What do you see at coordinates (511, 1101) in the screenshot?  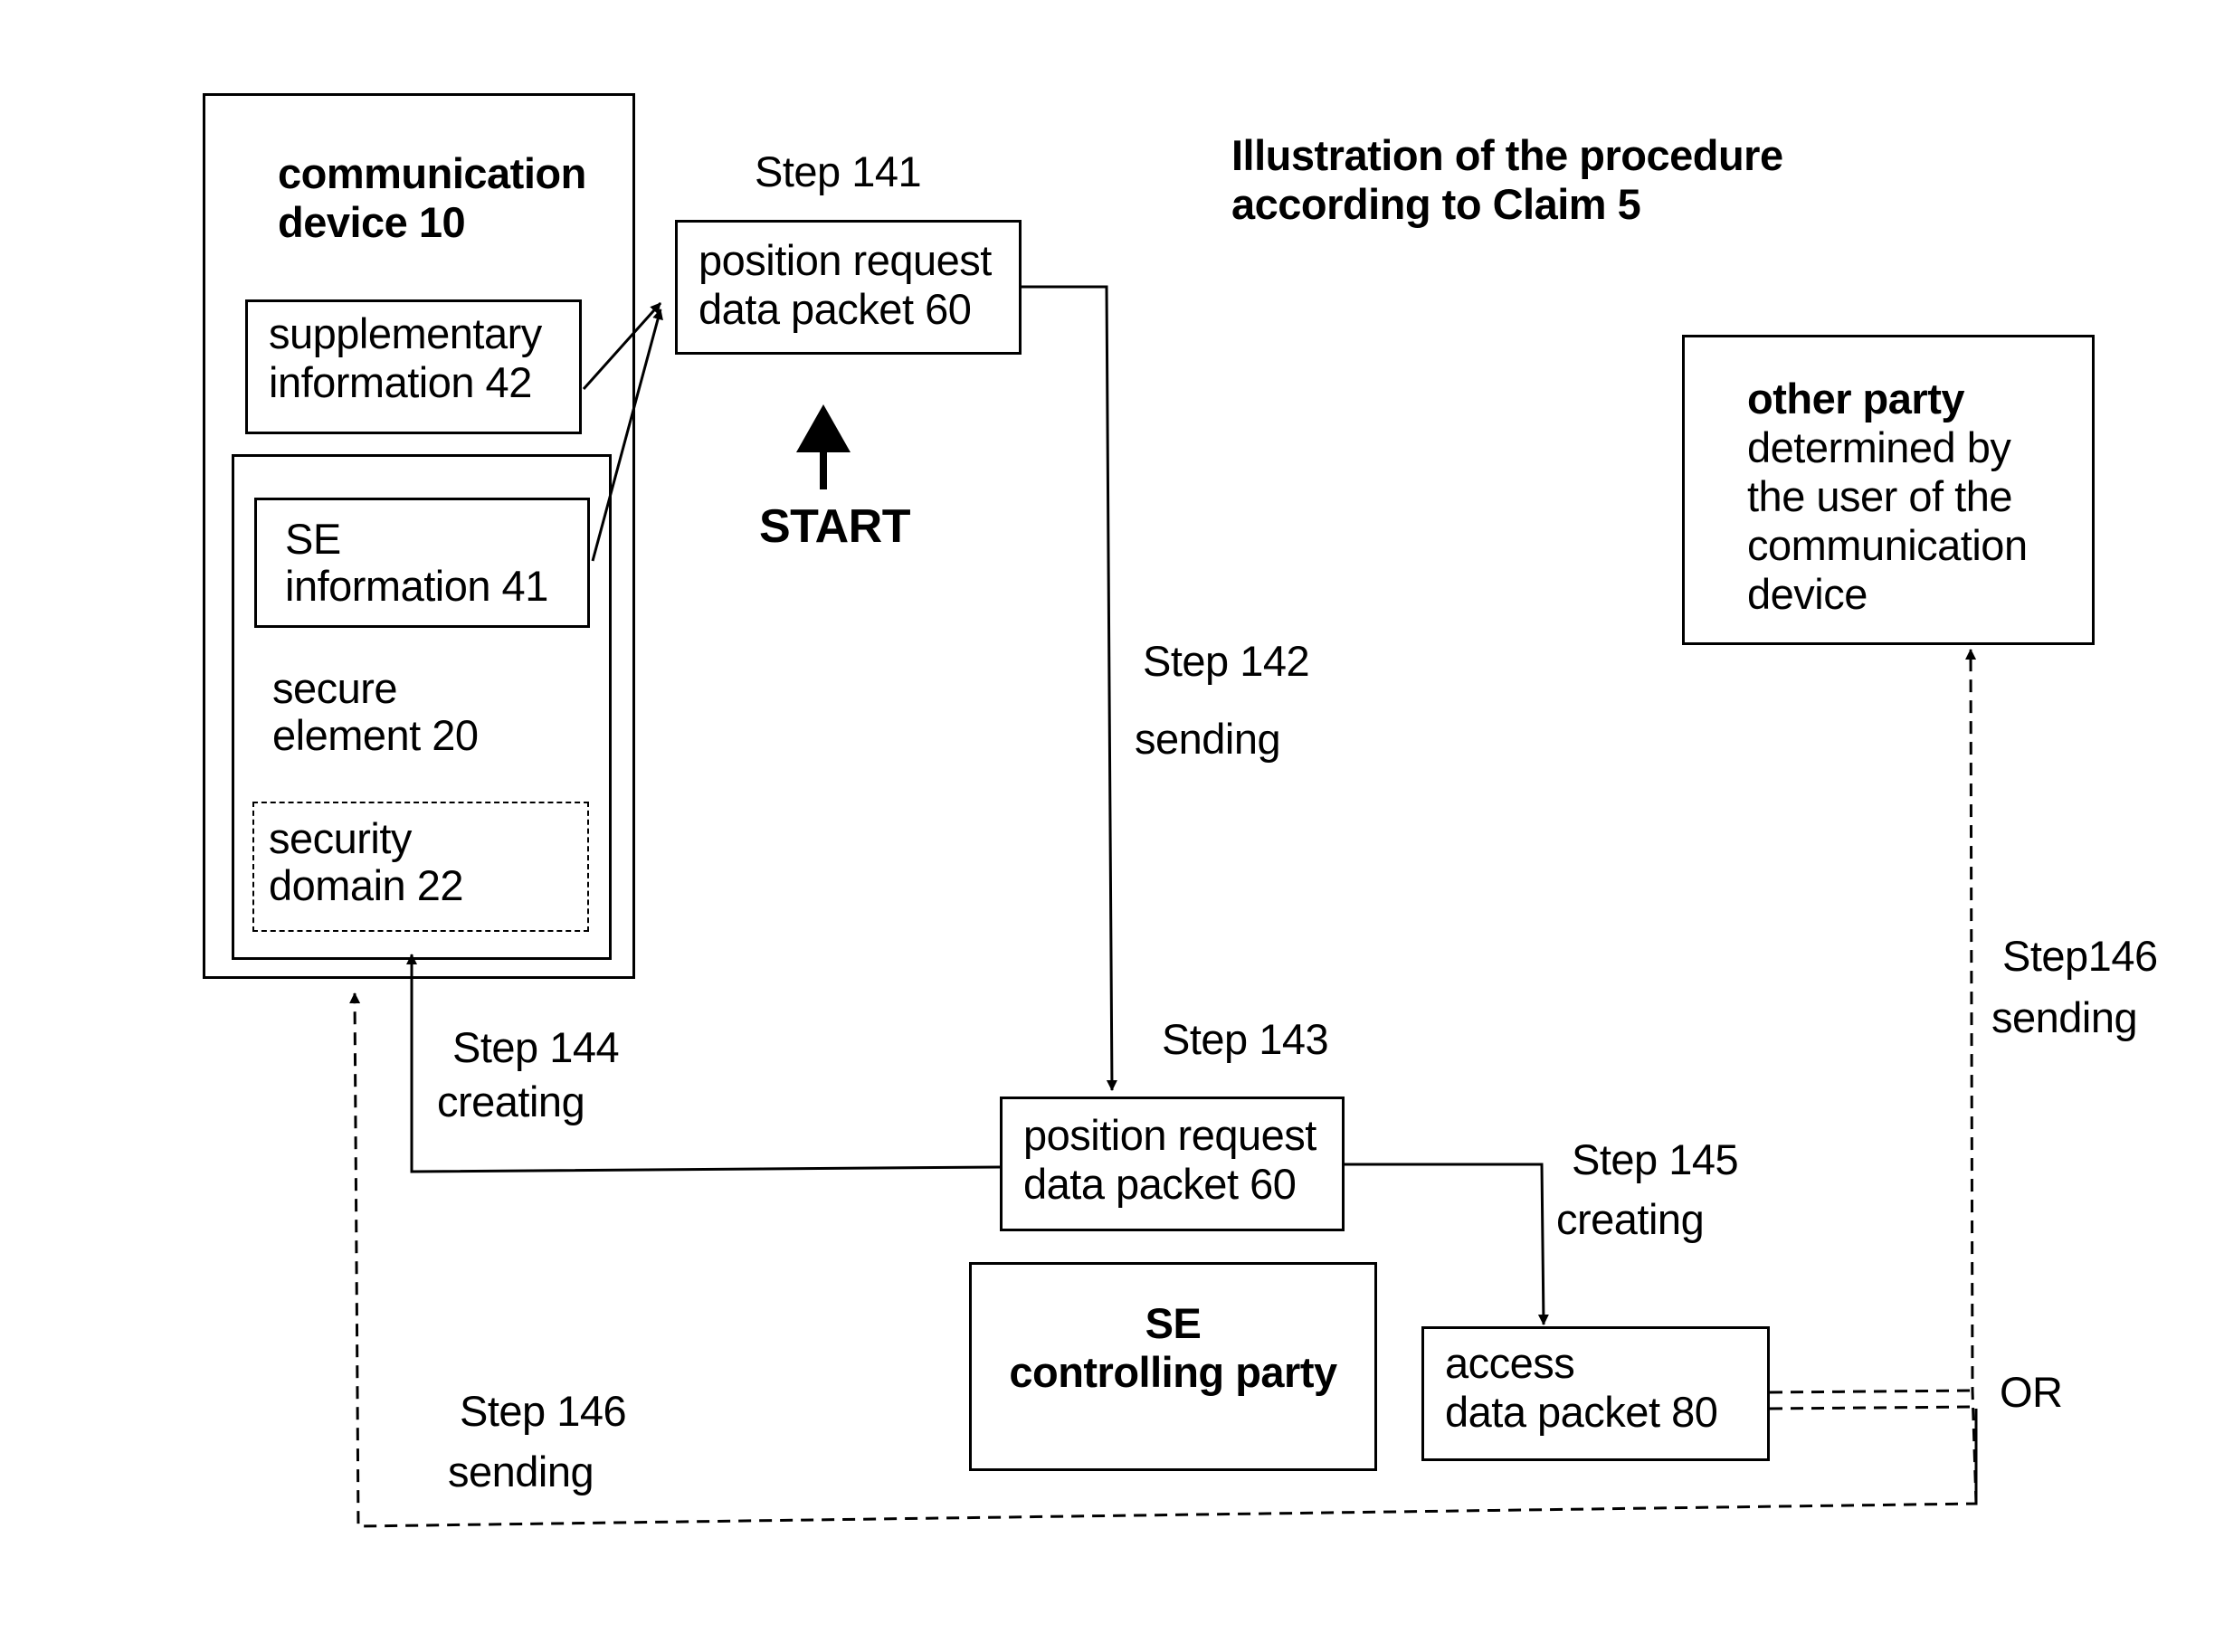 I see `step-144-action: creating` at bounding box center [511, 1101].